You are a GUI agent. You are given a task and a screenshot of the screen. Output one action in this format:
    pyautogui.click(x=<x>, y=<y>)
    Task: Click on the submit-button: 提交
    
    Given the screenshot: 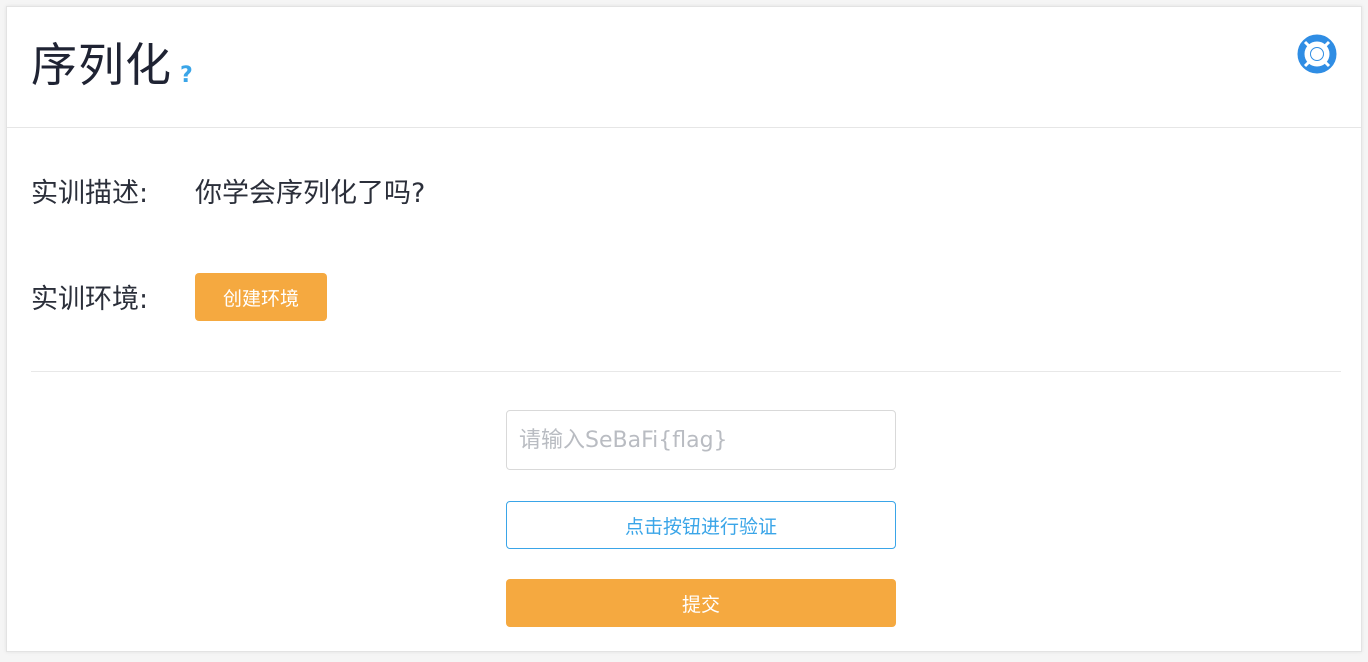 What is the action you would take?
    pyautogui.click(x=701, y=603)
    